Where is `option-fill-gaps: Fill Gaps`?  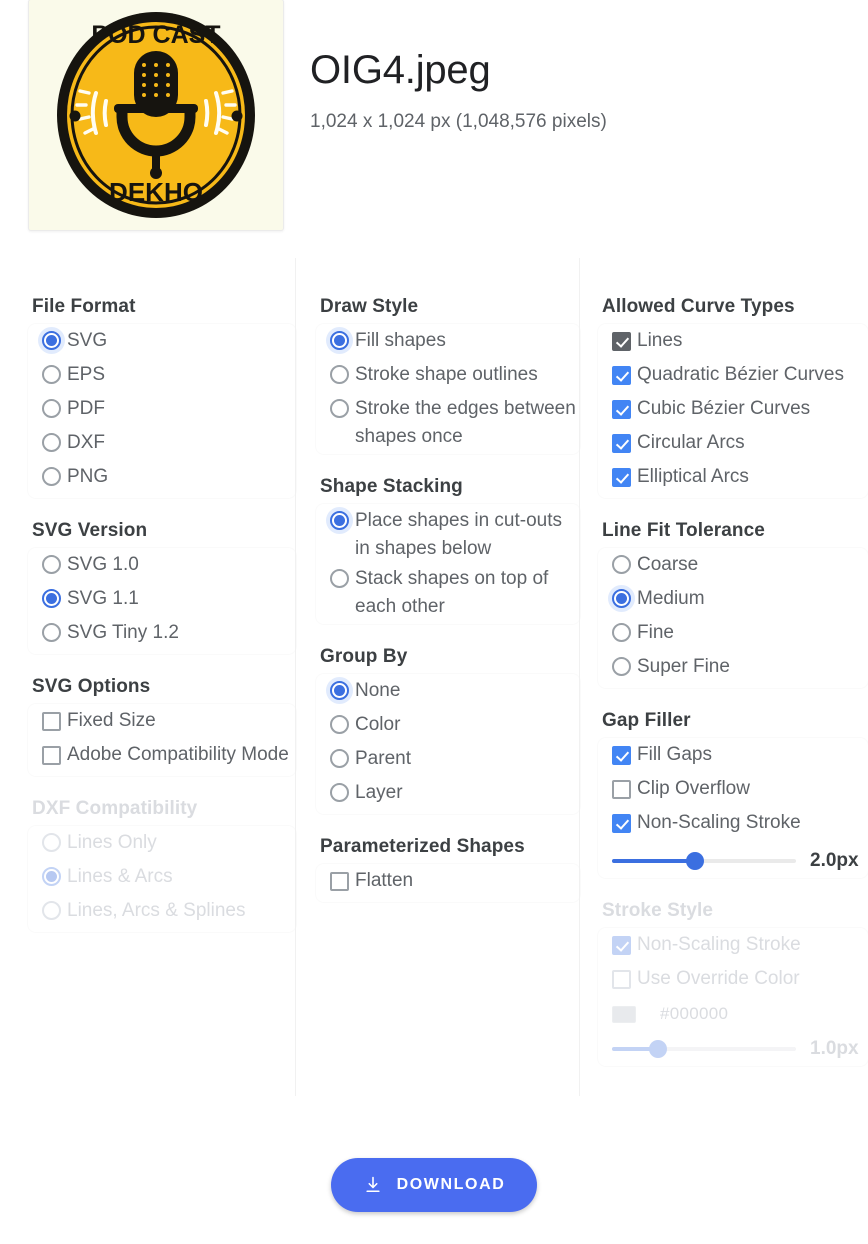
option-fill-gaps: Fill Gaps is located at coordinates (733, 757).